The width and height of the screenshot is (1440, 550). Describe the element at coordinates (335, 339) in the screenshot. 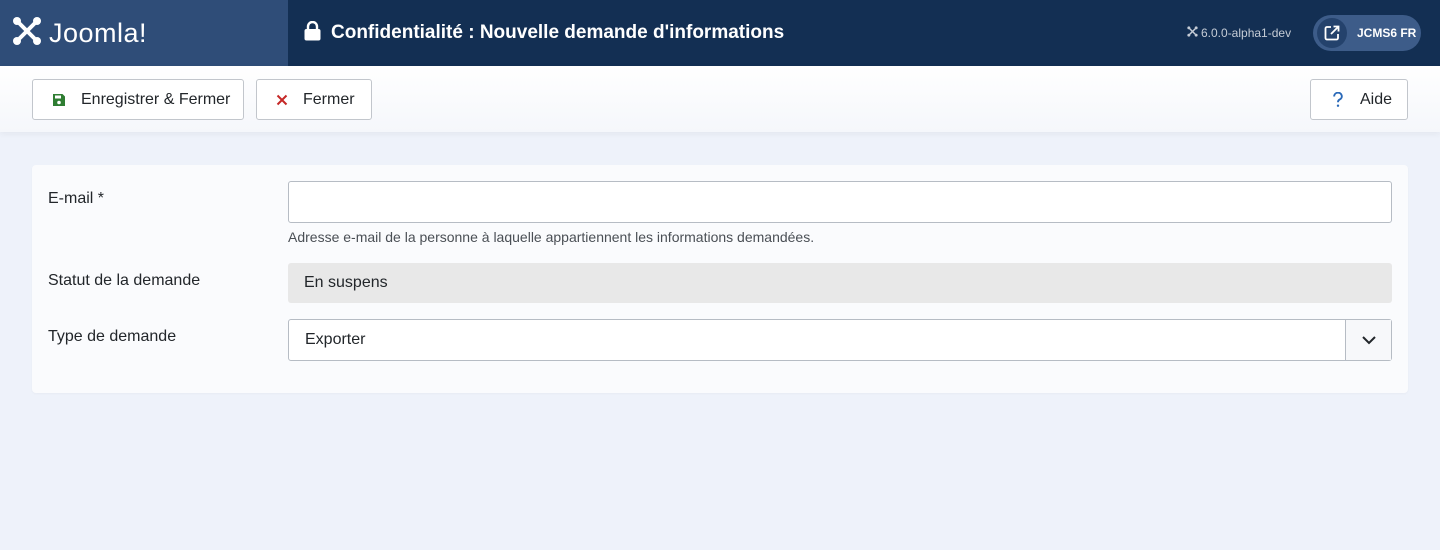

I see `request-type-value: Exporter` at that location.